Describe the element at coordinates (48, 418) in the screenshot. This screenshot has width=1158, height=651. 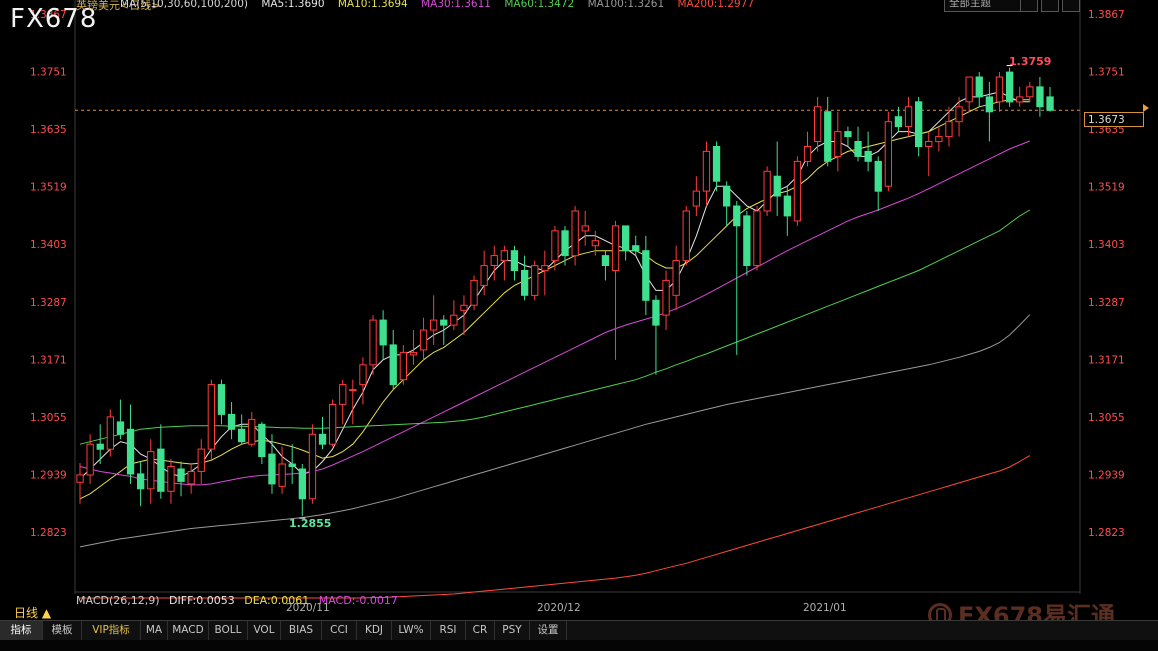
I see `y-tick-label-left: 1.3055` at that location.